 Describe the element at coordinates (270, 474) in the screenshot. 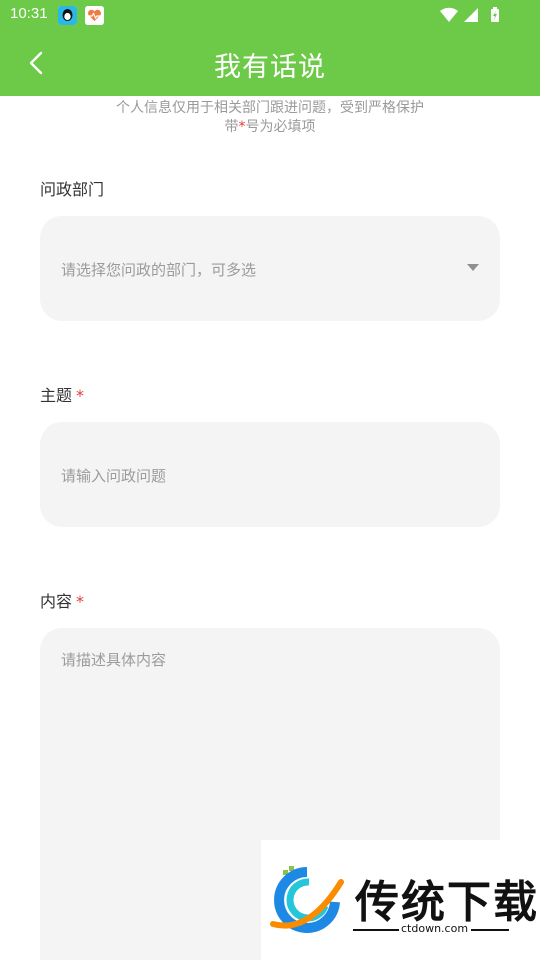

I see `subject-input: 请输入问政问题` at that location.